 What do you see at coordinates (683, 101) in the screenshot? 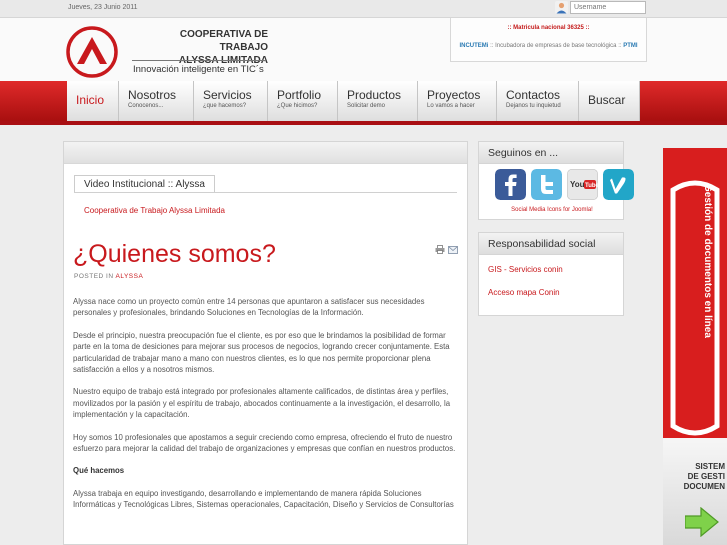
I see `nav-right-accent` at bounding box center [683, 101].